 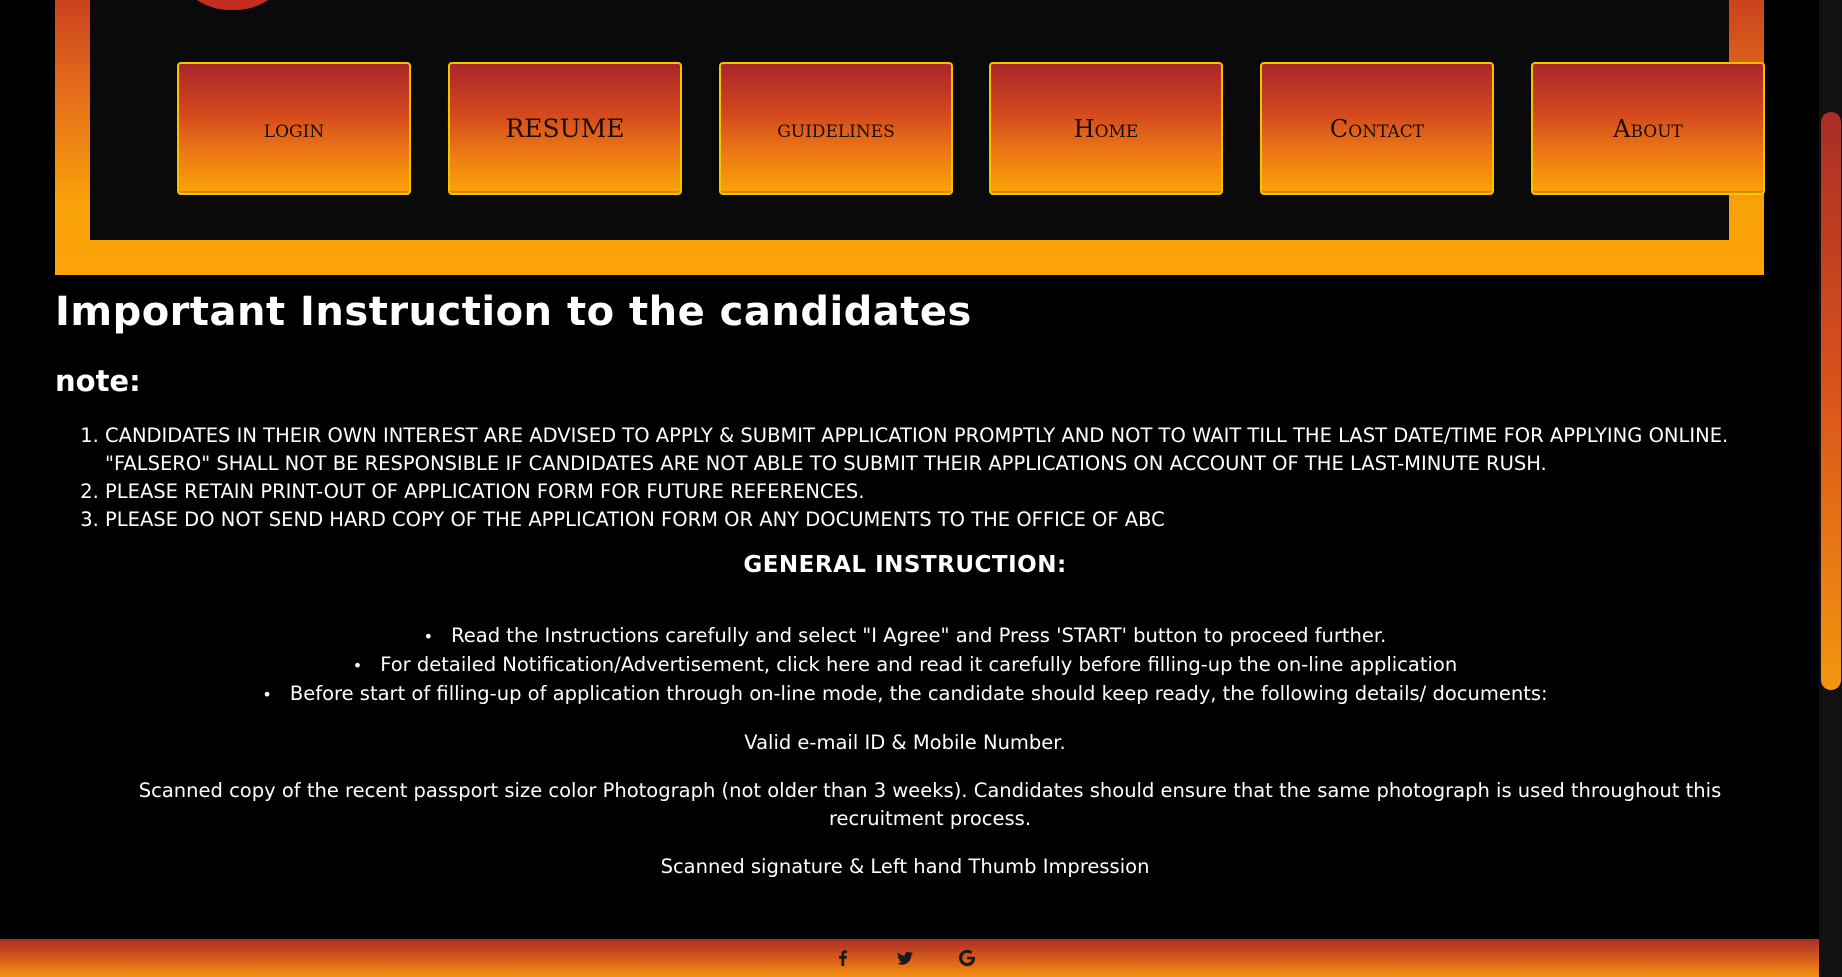 What do you see at coordinates (843, 958) in the screenshot?
I see `facebook-icon` at bounding box center [843, 958].